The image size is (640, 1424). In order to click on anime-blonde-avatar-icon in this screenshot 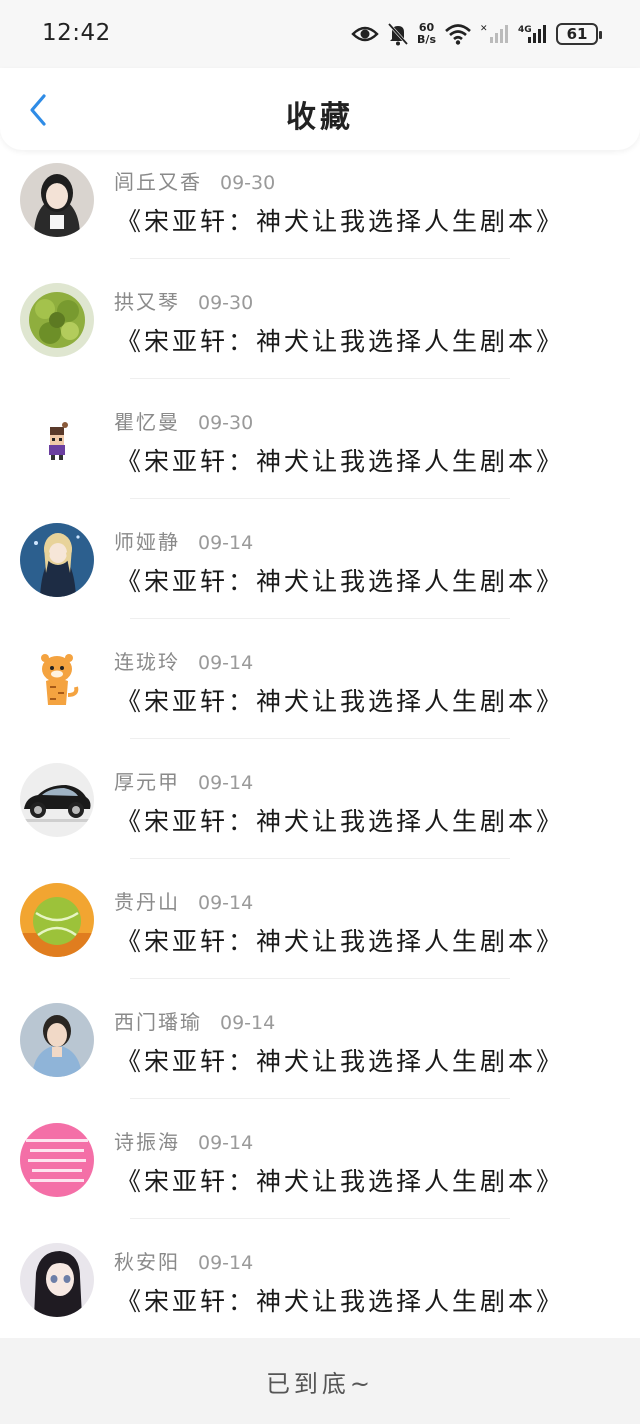, I will do `click(57, 560)`.